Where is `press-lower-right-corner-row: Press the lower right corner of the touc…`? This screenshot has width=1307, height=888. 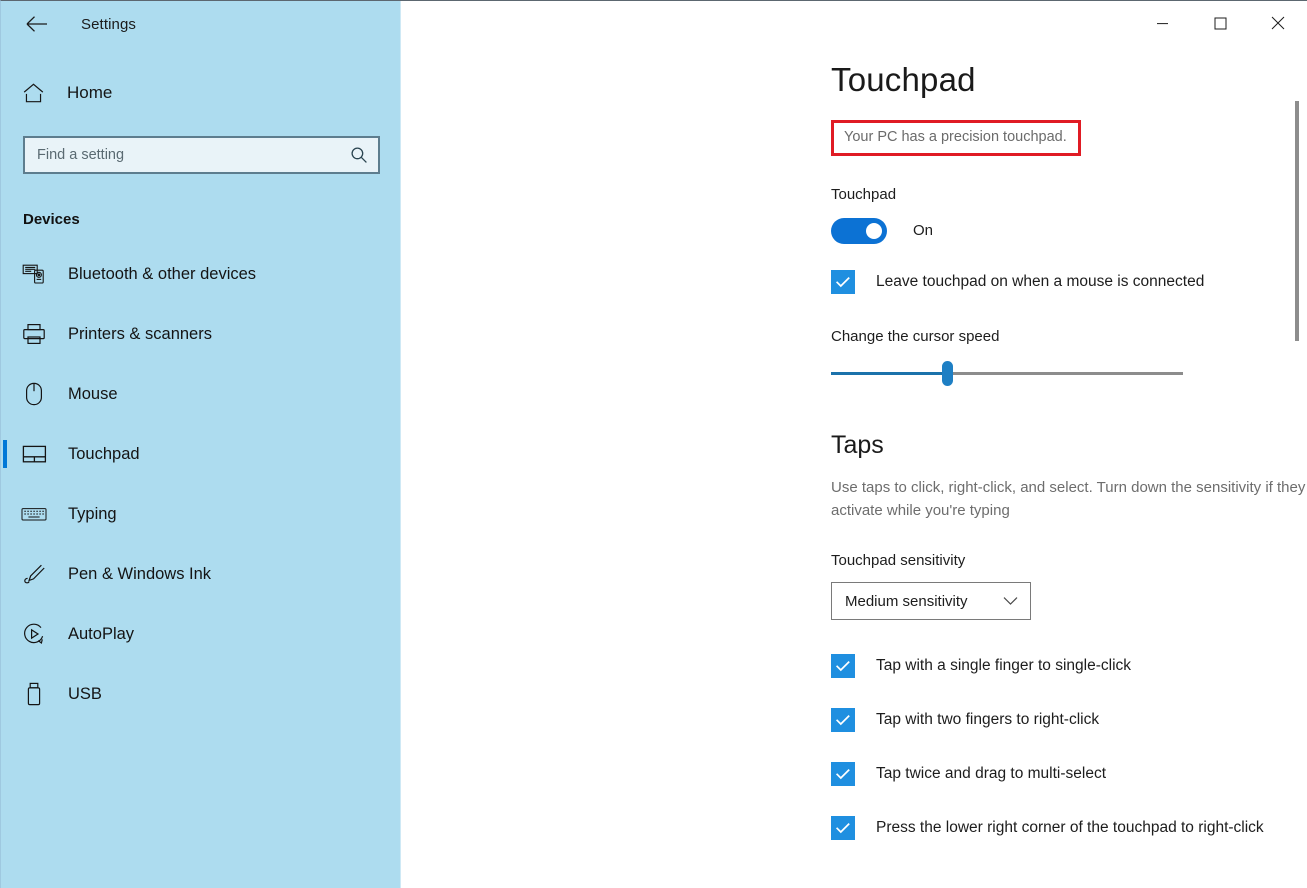 press-lower-right-corner-row: Press the lower right corner of the touc… is located at coordinates (1069, 828).